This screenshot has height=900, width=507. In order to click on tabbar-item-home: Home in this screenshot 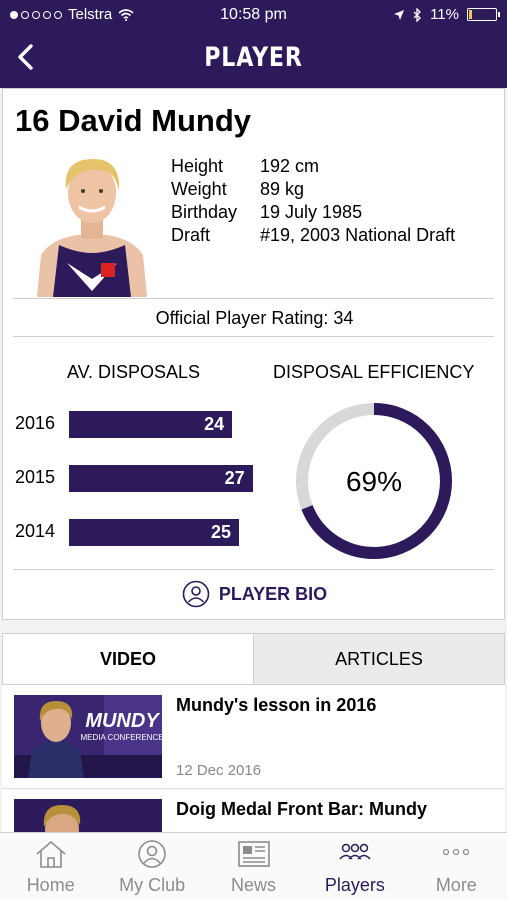, I will do `click(50, 866)`.